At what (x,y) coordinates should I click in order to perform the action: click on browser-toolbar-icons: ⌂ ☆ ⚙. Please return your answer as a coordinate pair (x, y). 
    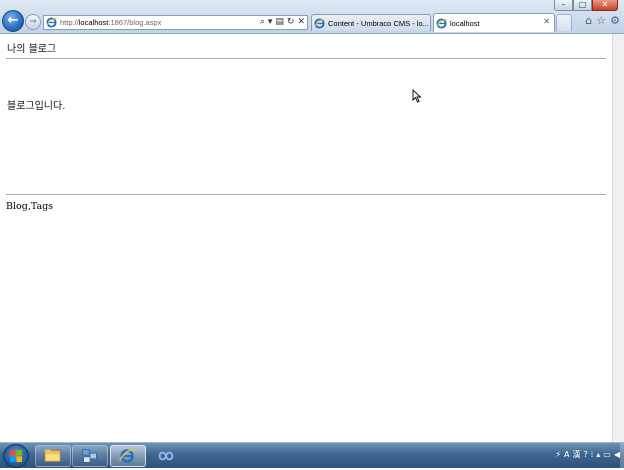
    Looking at the image, I should click on (602, 21).